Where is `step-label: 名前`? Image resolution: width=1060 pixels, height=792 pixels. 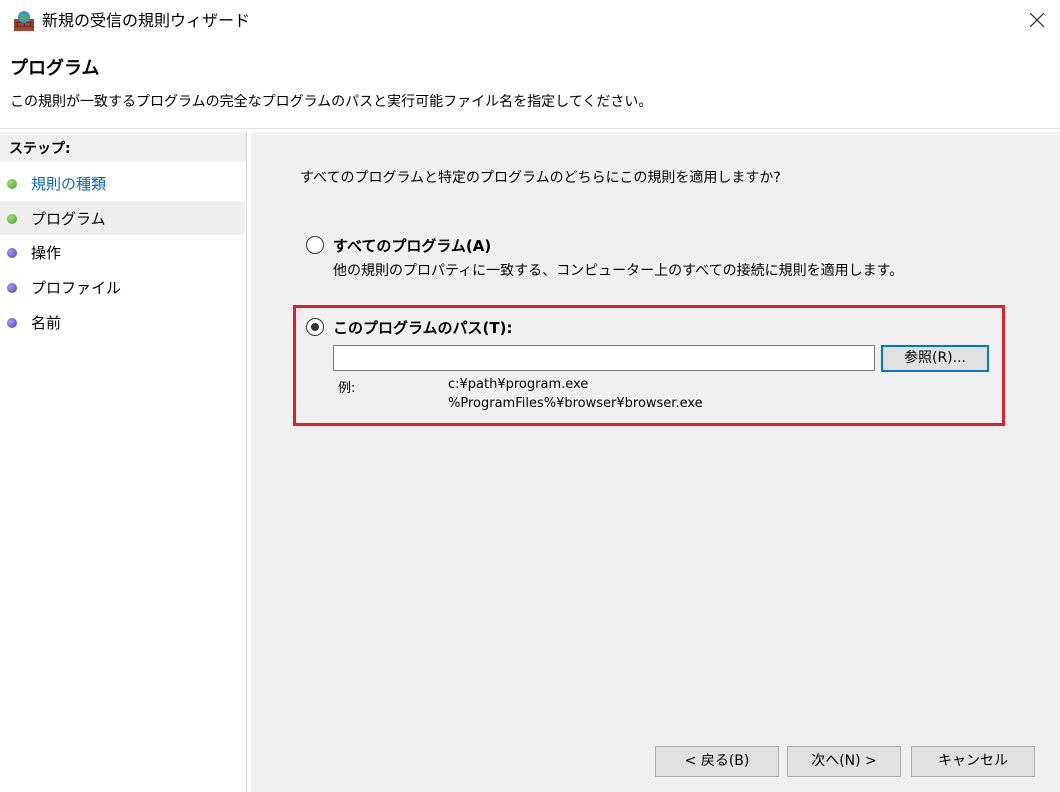 step-label: 名前 is located at coordinates (46, 323).